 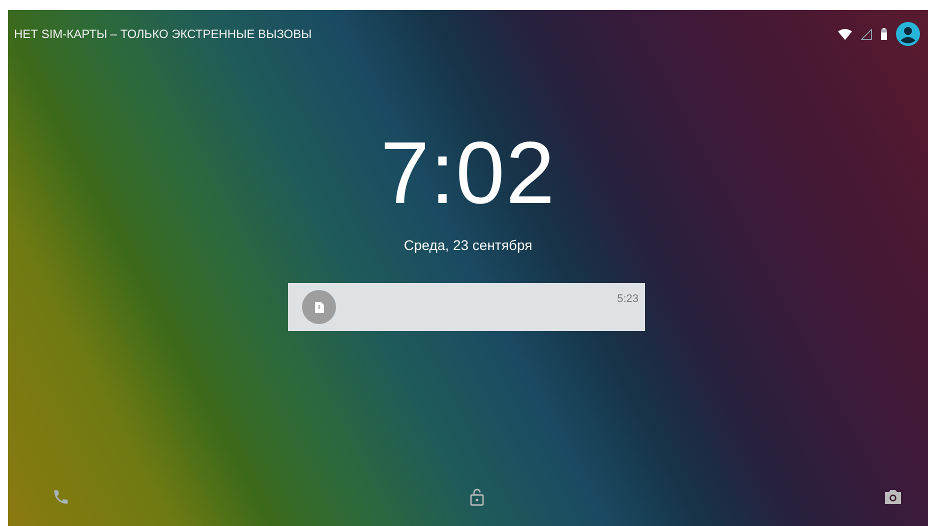 I want to click on date-text: Среда, 23 сентября, so click(x=468, y=245).